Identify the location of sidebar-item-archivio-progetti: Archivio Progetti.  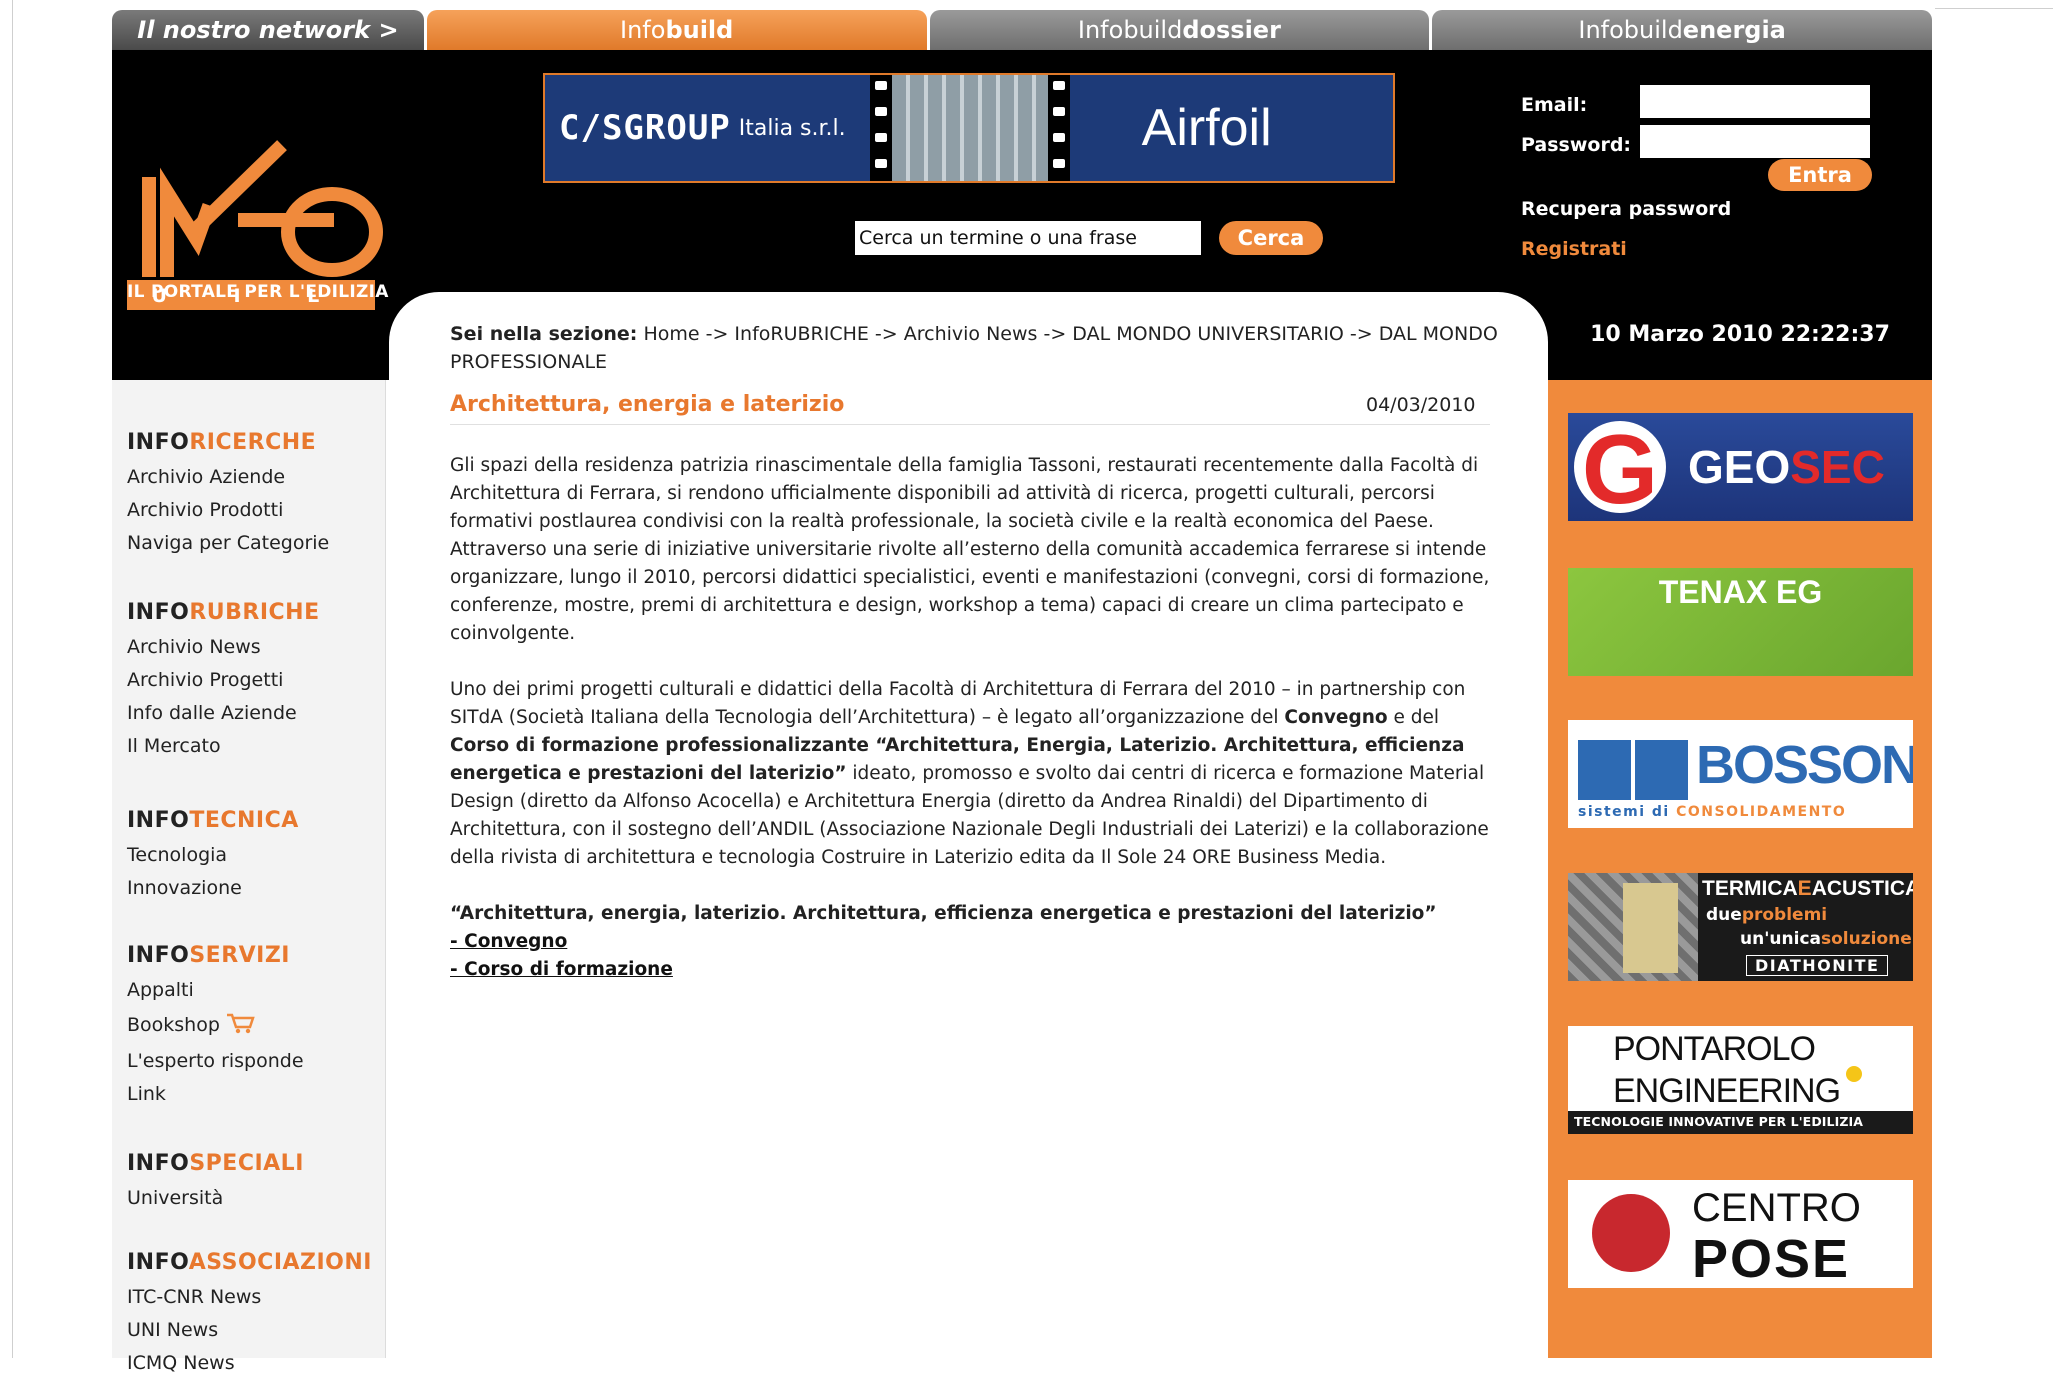
(223, 680).